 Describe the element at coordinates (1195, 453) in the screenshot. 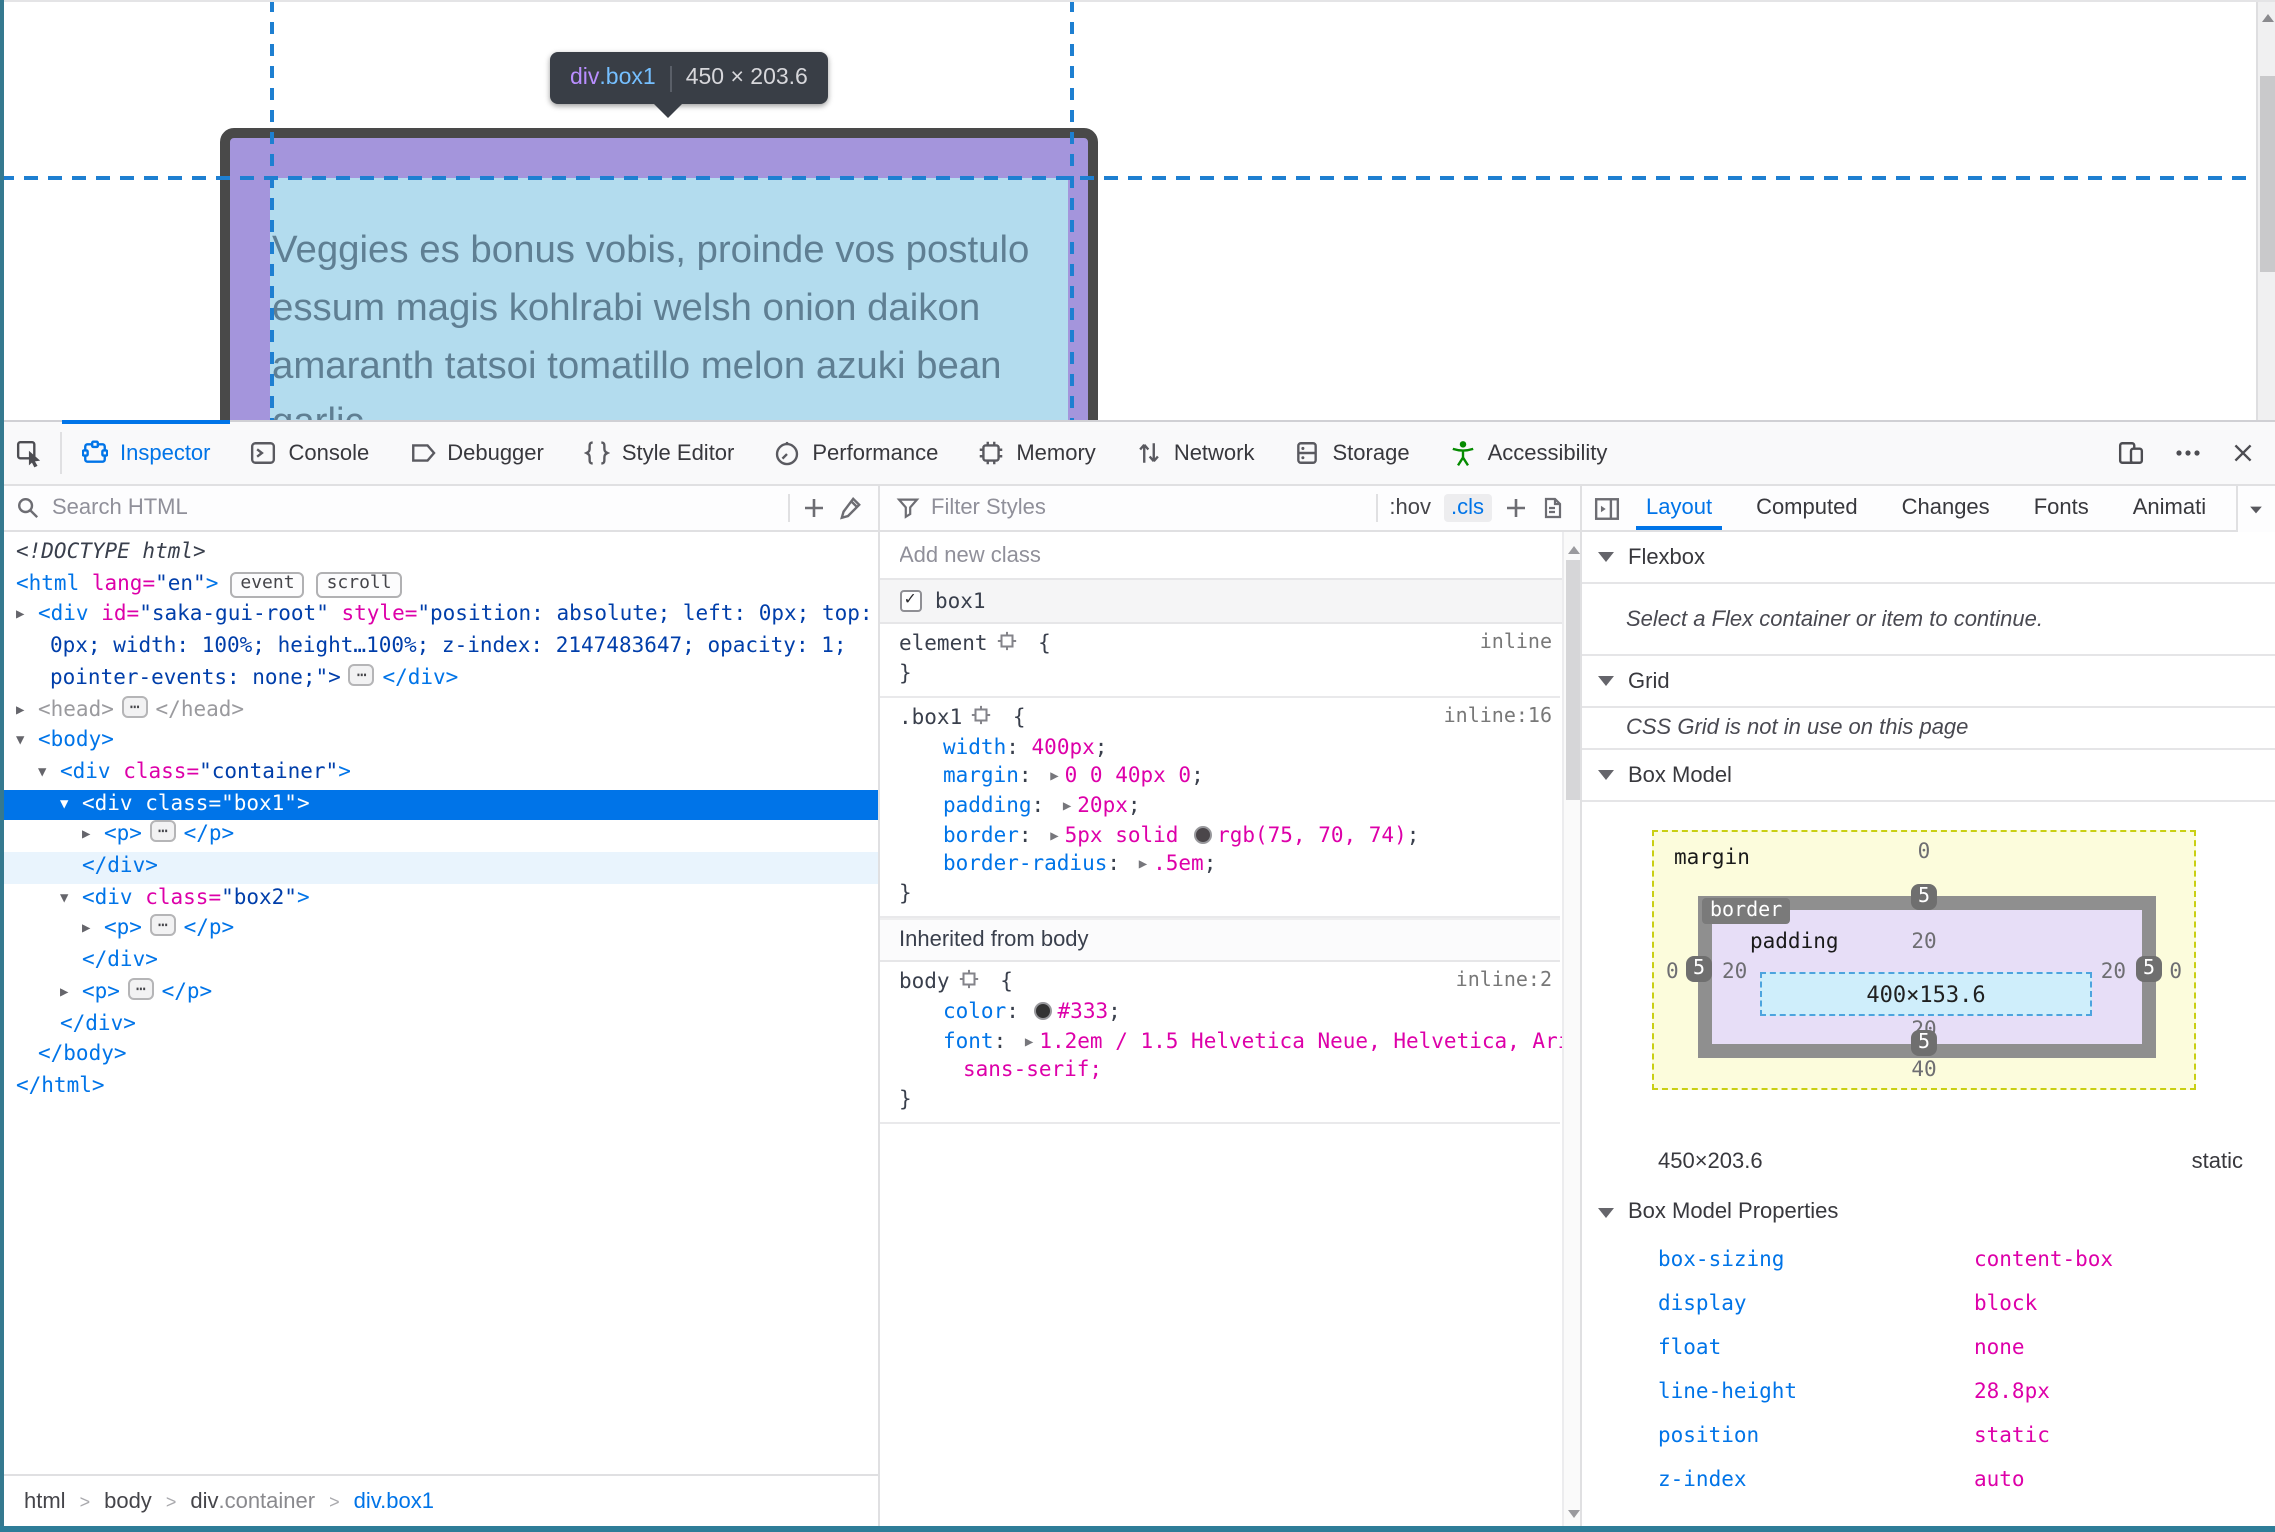

I see `tab-network: Network` at that location.